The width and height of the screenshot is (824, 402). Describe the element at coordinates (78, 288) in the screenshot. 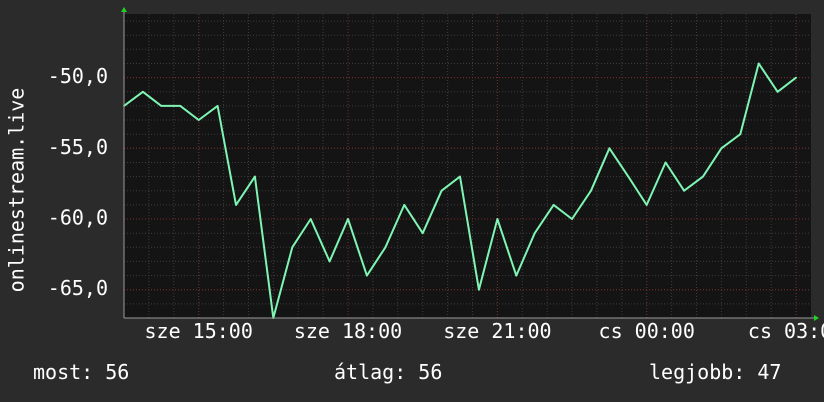

I see `y-tick-label: -65,0` at that location.